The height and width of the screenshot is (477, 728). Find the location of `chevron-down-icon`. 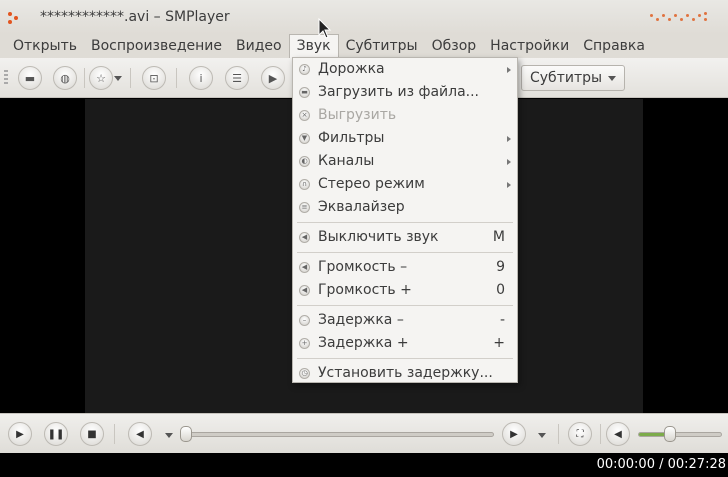

chevron-down-icon is located at coordinates (612, 78).